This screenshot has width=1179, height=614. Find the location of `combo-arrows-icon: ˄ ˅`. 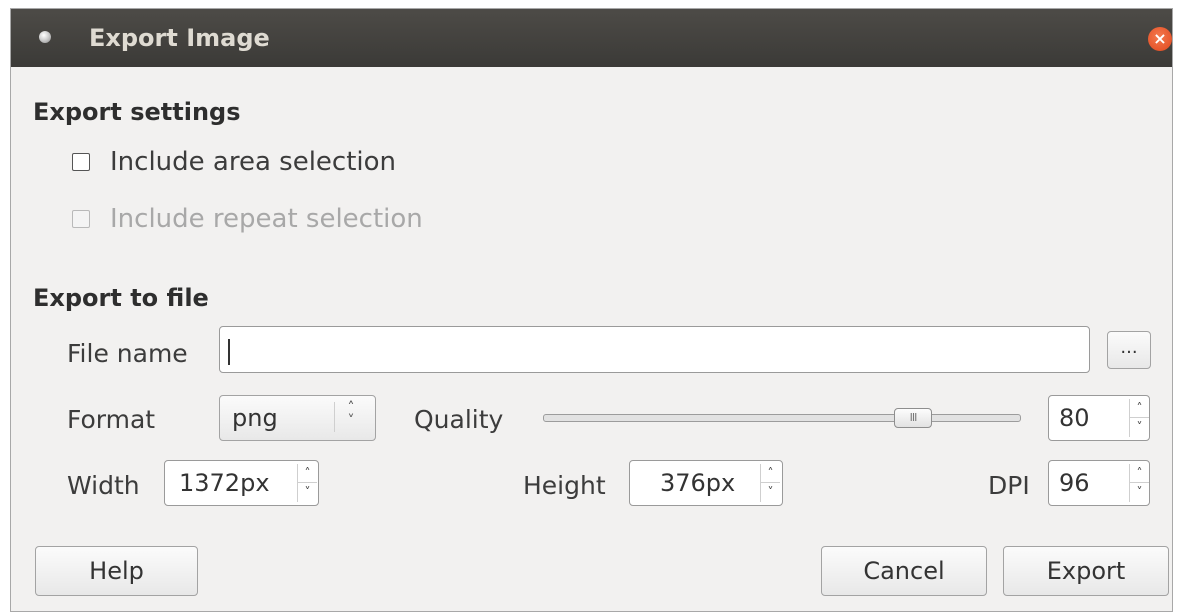

combo-arrows-icon: ˄ ˅ is located at coordinates (351, 414).